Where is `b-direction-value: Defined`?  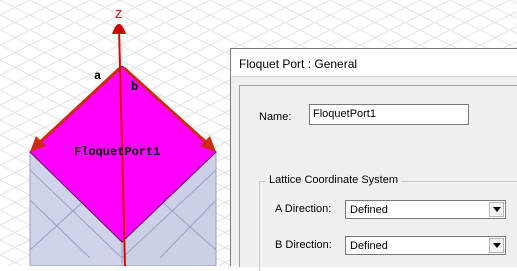
b-direction-value: Defined is located at coordinates (369, 246).